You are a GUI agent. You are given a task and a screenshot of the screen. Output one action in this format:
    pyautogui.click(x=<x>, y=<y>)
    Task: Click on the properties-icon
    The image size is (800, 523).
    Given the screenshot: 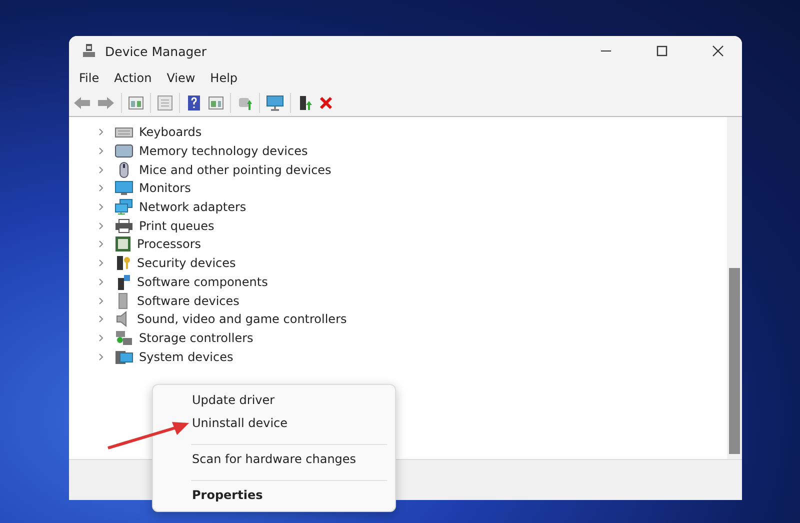 What is the action you would take?
    pyautogui.click(x=165, y=103)
    